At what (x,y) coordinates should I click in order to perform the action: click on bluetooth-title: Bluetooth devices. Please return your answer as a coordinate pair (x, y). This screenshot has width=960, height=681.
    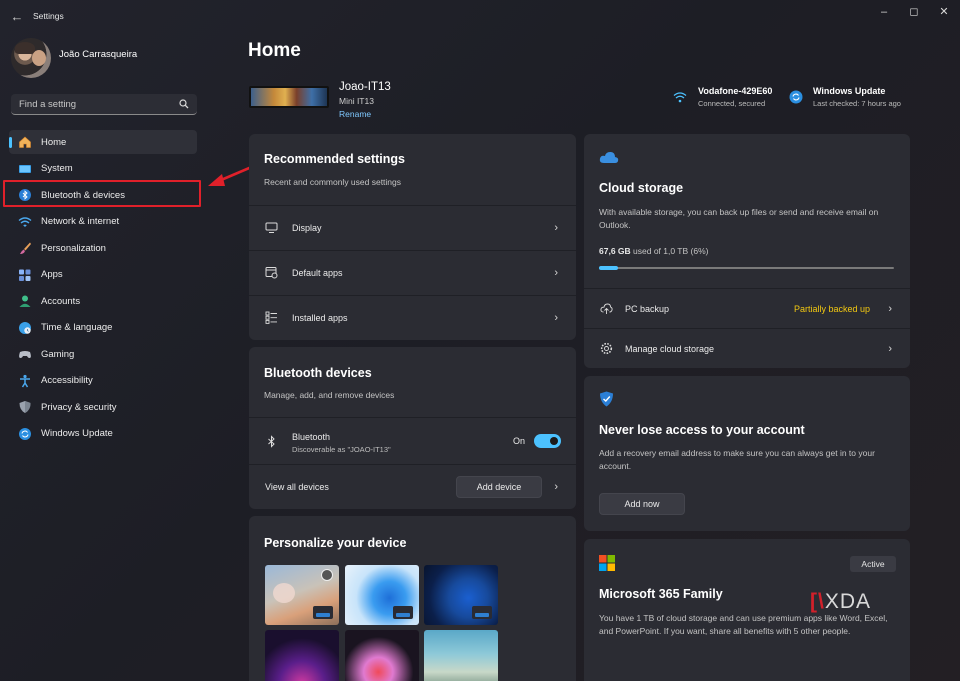
    Looking at the image, I should click on (318, 373).